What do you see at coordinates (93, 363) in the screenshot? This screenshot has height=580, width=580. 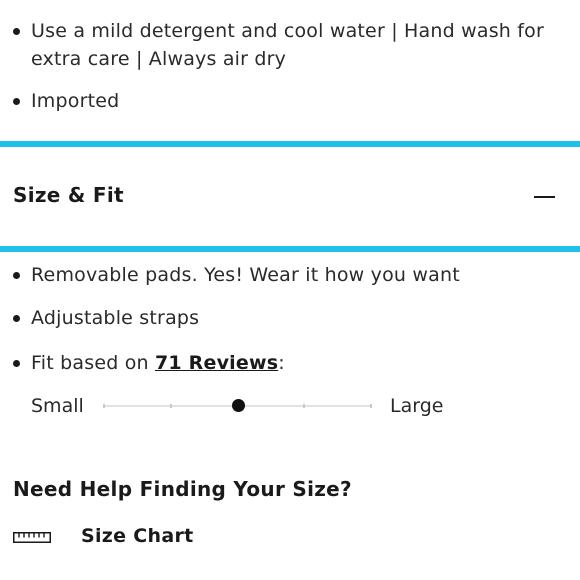 I see `fit-reviews-prefix: Fit based on` at bounding box center [93, 363].